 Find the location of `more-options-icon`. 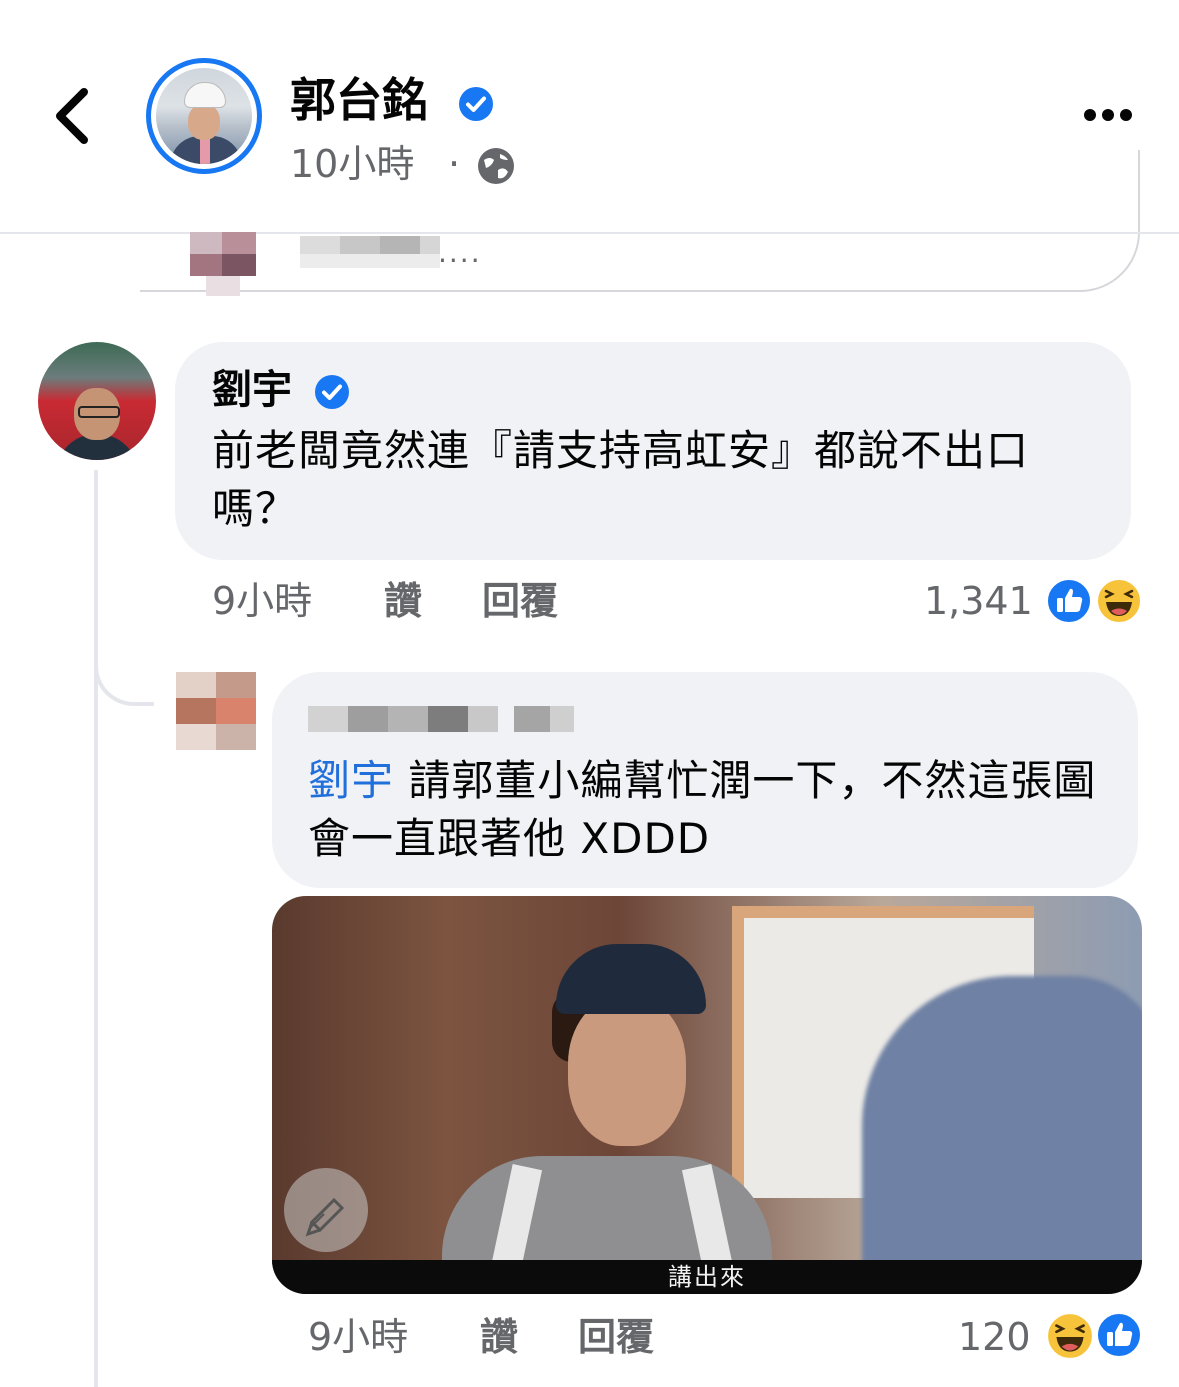

more-options-icon is located at coordinates (1108, 115).